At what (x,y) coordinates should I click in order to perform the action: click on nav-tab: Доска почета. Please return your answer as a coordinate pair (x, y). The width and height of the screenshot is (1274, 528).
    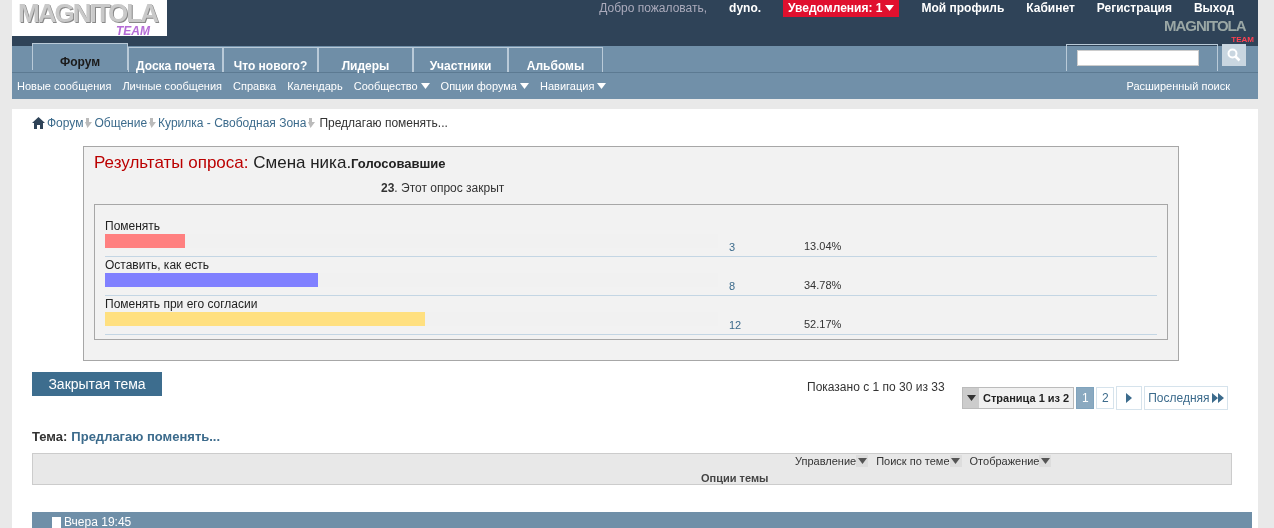
    Looking at the image, I should click on (175, 59).